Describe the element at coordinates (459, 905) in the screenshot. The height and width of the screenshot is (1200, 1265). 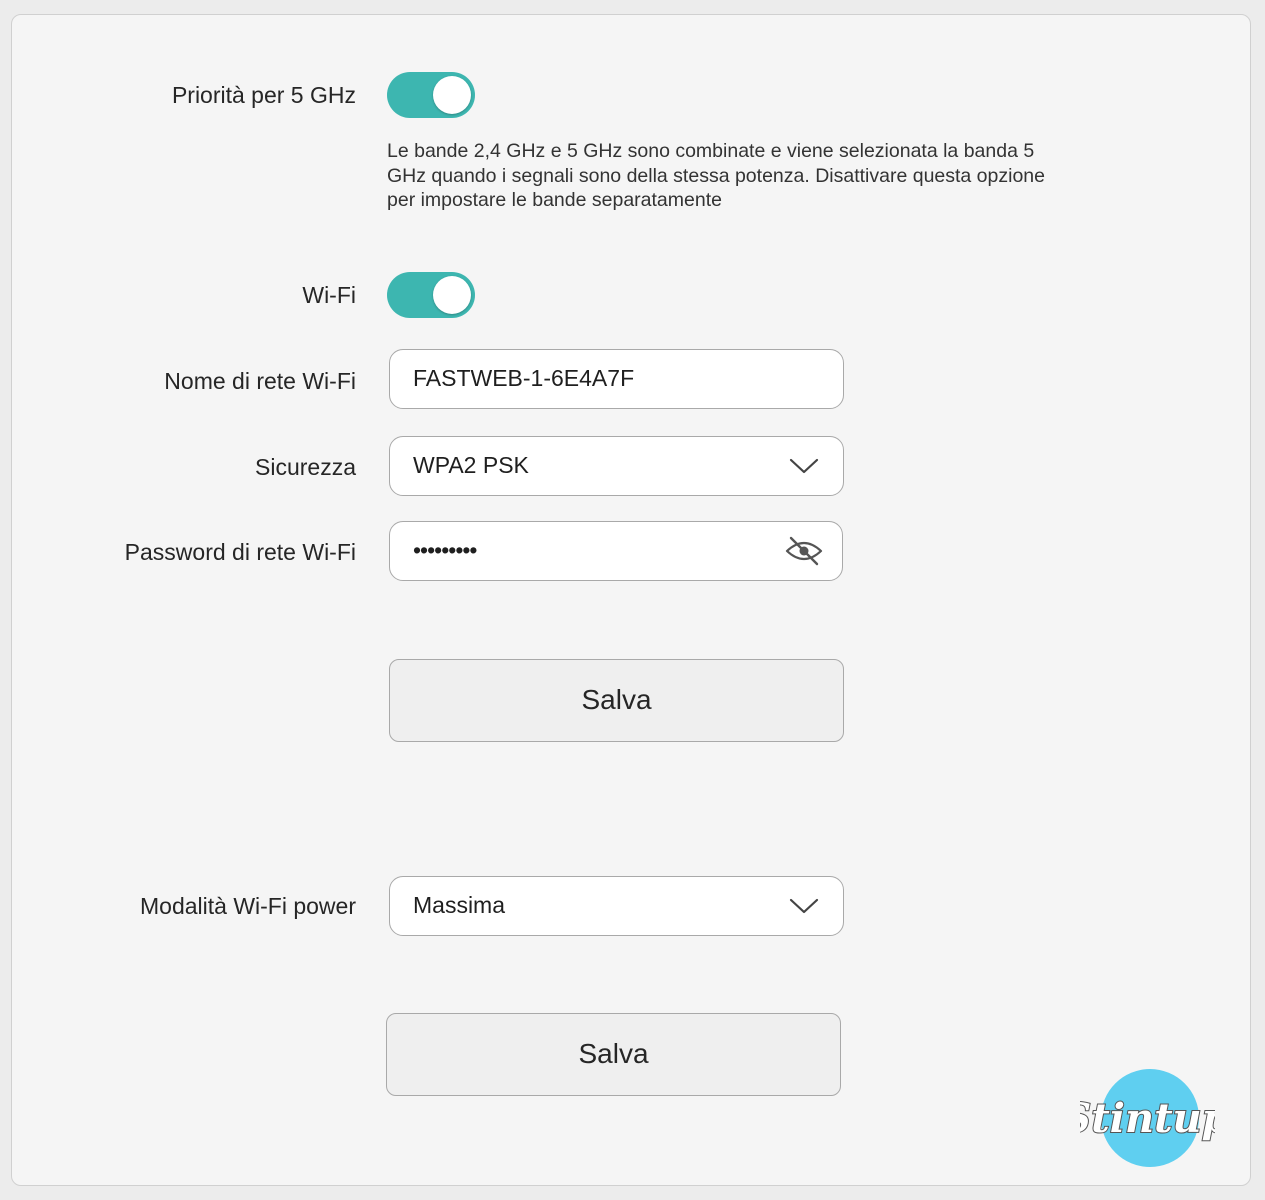
I see `power-mode-value: Massima` at that location.